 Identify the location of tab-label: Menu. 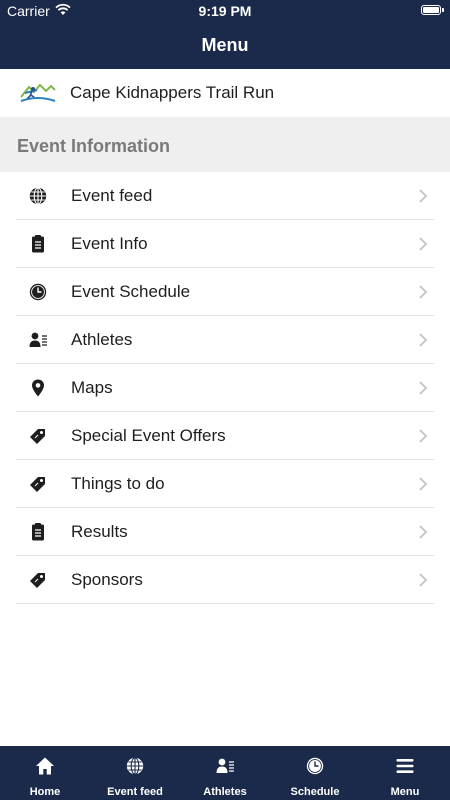
(405, 792).